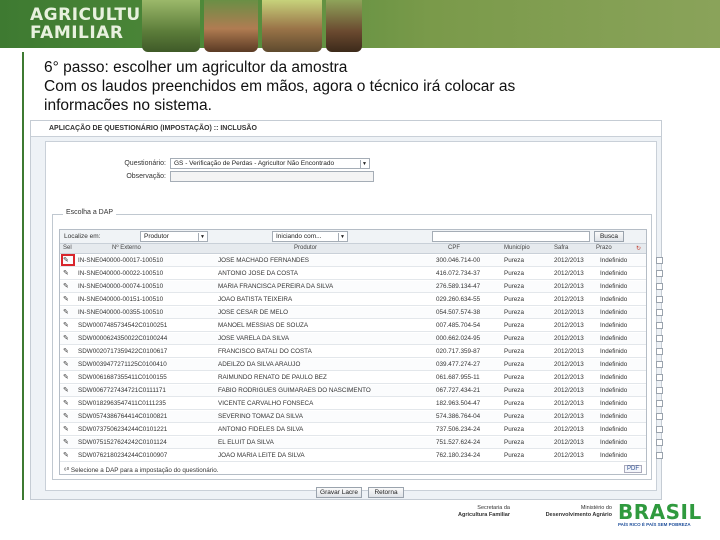 The width and height of the screenshot is (720, 540). What do you see at coordinates (121, 299) in the screenshot?
I see `cell-ext: IN-SNE040000-00151-100510` at bounding box center [121, 299].